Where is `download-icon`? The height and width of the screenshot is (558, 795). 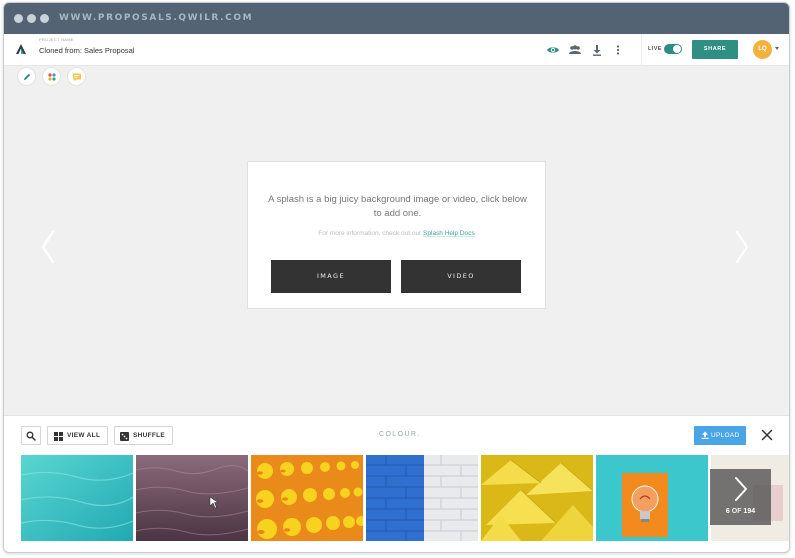
download-icon is located at coordinates (597, 50).